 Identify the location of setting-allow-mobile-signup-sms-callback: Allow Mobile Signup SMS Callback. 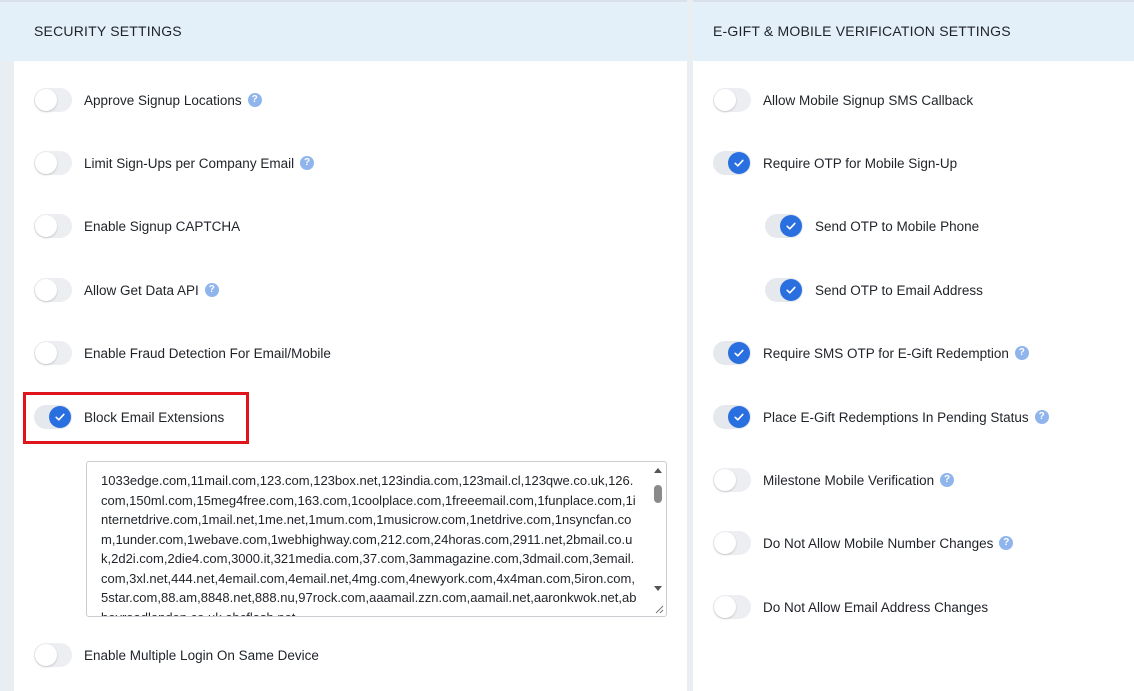
(843, 100).